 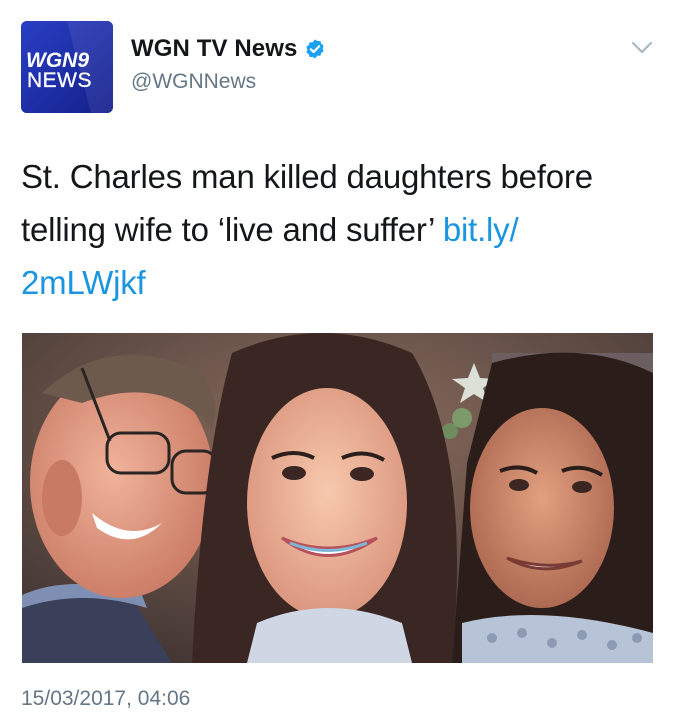 I want to click on wgn9-news-logo-icon: WGN9 NEWS, so click(x=67, y=67).